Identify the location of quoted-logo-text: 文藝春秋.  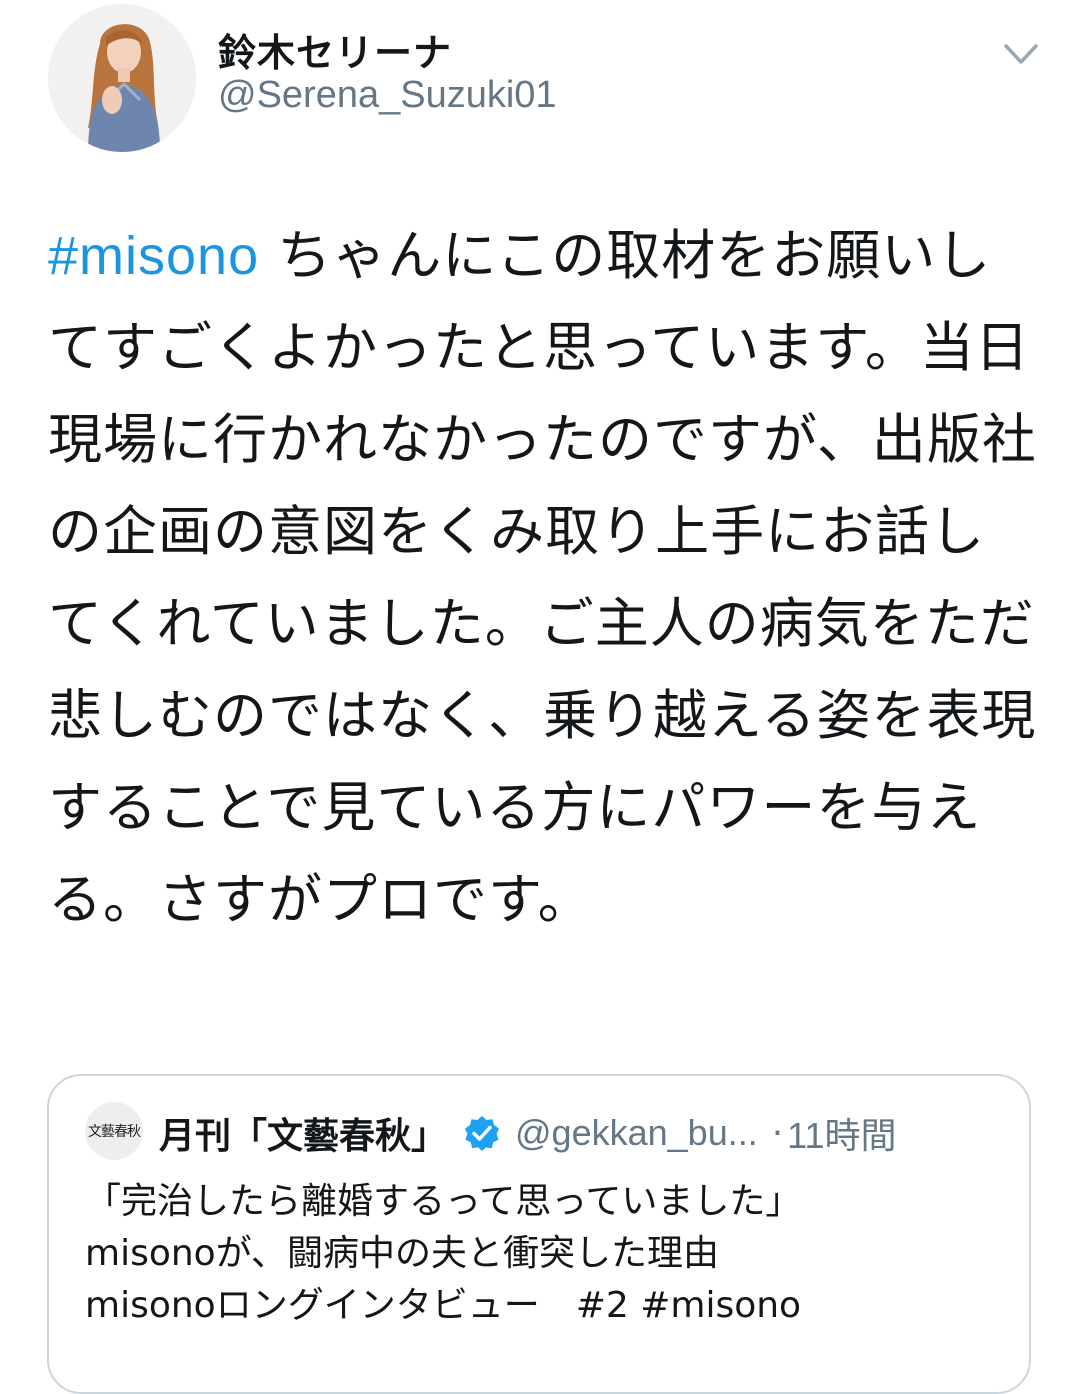
(114, 1132).